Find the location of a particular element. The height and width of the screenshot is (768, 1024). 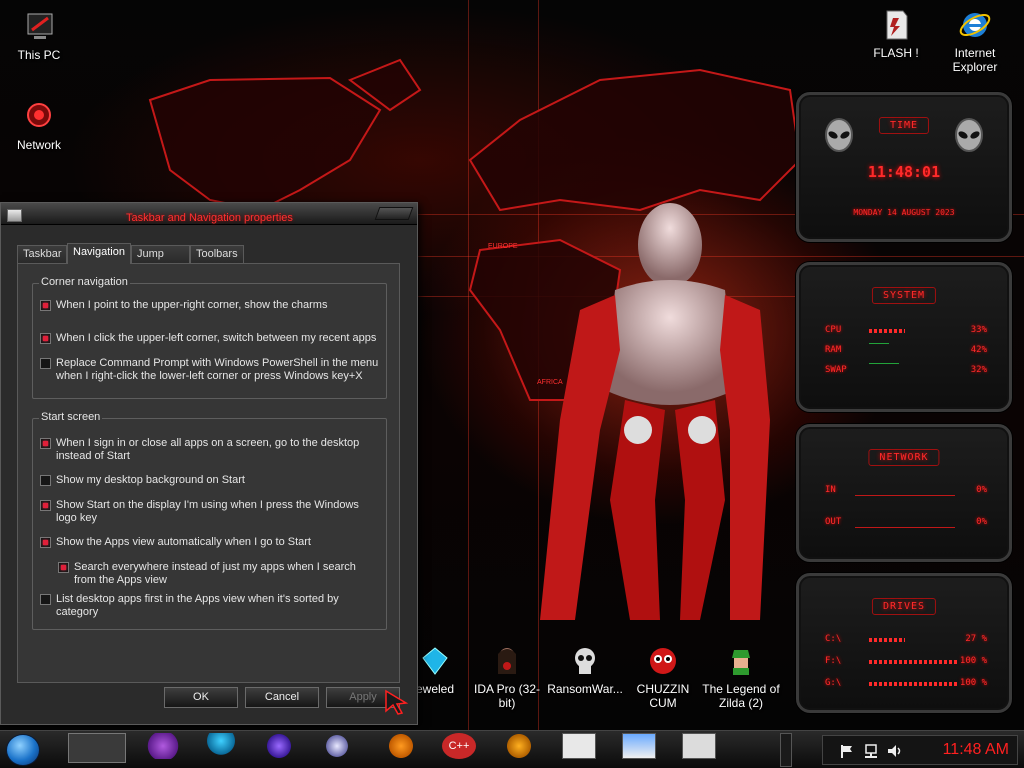

desktop-icon-network: Network is located at coordinates (39, 126).